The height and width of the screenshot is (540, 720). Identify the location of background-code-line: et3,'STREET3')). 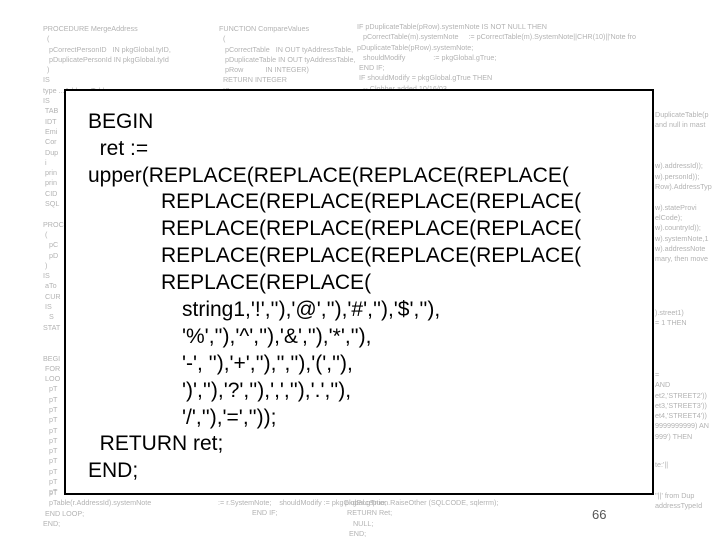
(681, 405).